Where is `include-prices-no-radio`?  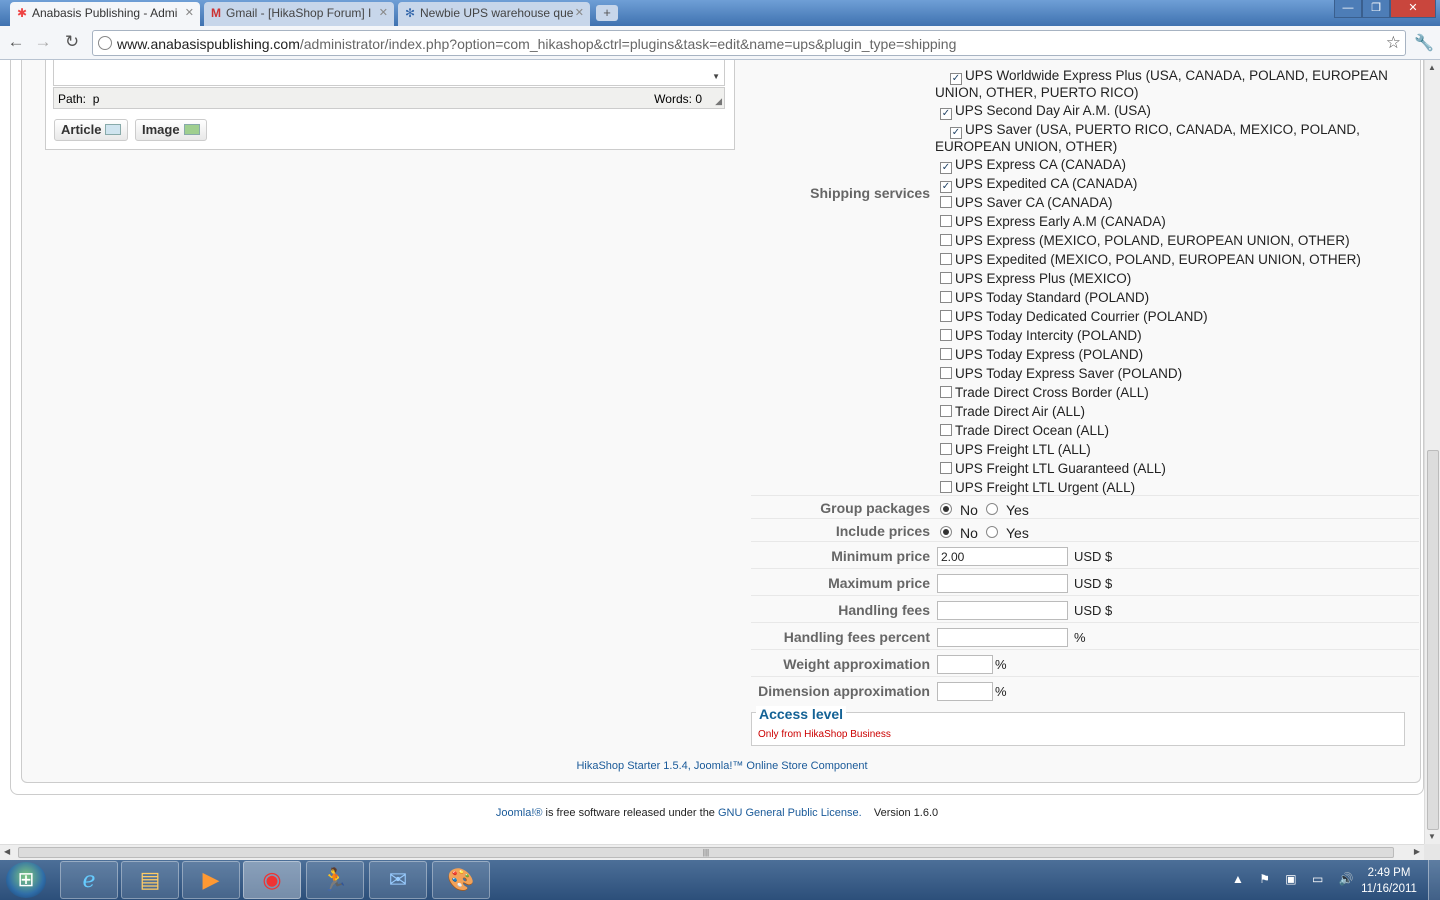
include-prices-no-radio is located at coordinates (946, 532).